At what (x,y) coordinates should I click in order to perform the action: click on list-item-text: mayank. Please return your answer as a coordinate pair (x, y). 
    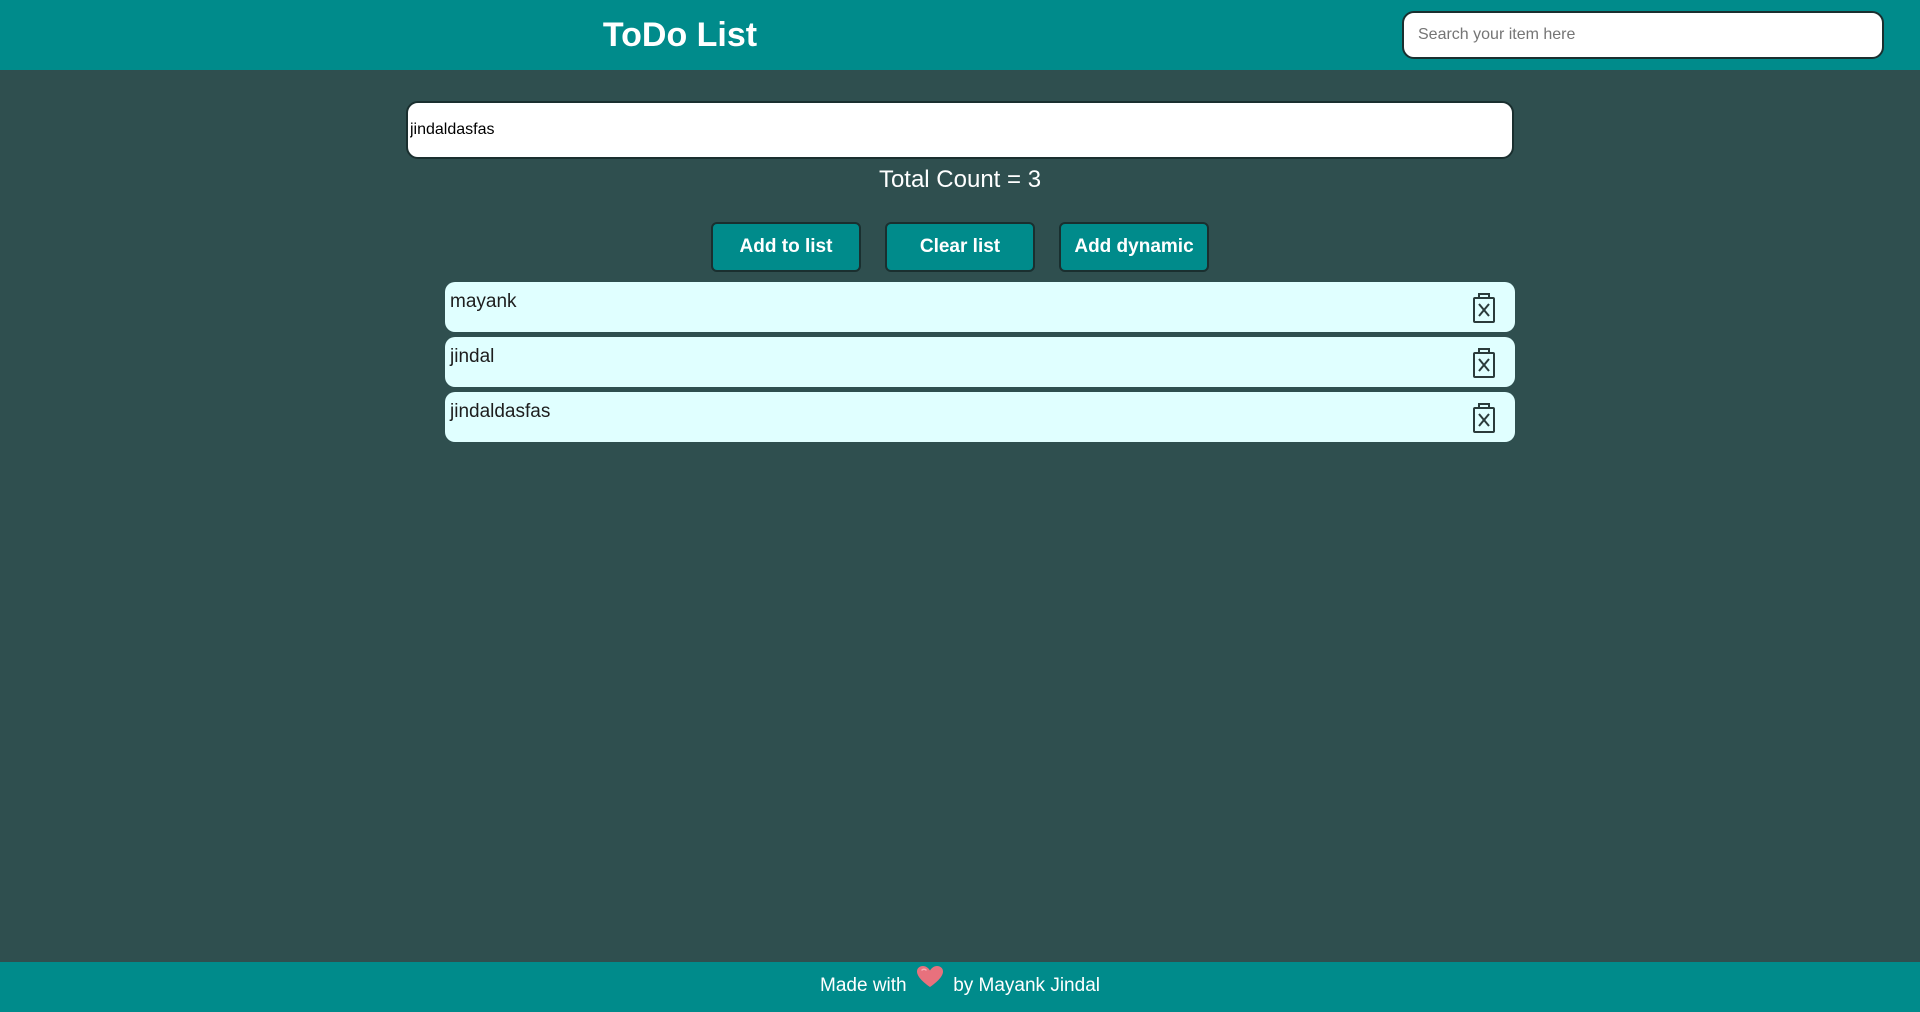
    Looking at the image, I should click on (483, 301).